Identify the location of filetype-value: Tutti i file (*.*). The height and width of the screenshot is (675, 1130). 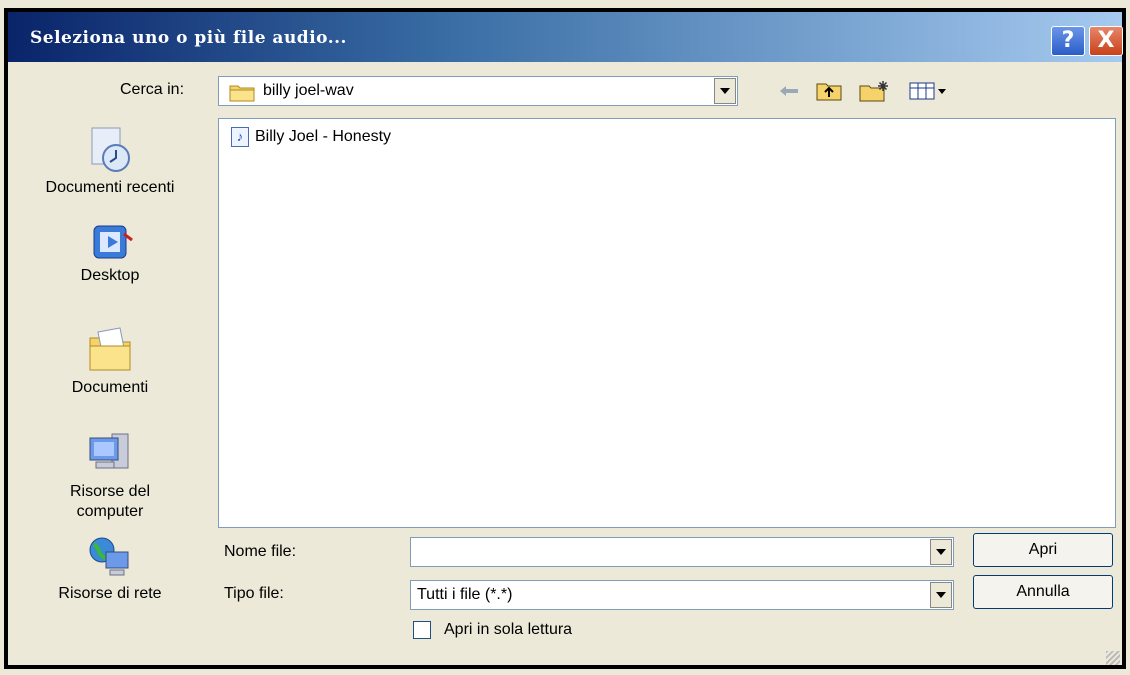
(465, 594).